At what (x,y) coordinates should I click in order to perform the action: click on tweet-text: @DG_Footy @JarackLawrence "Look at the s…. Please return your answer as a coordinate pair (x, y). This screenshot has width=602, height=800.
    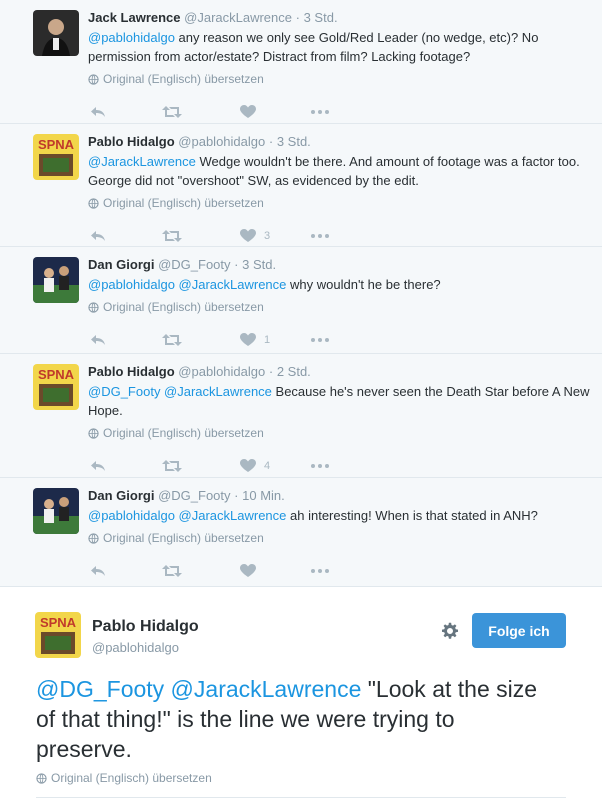
    Looking at the image, I should click on (296, 719).